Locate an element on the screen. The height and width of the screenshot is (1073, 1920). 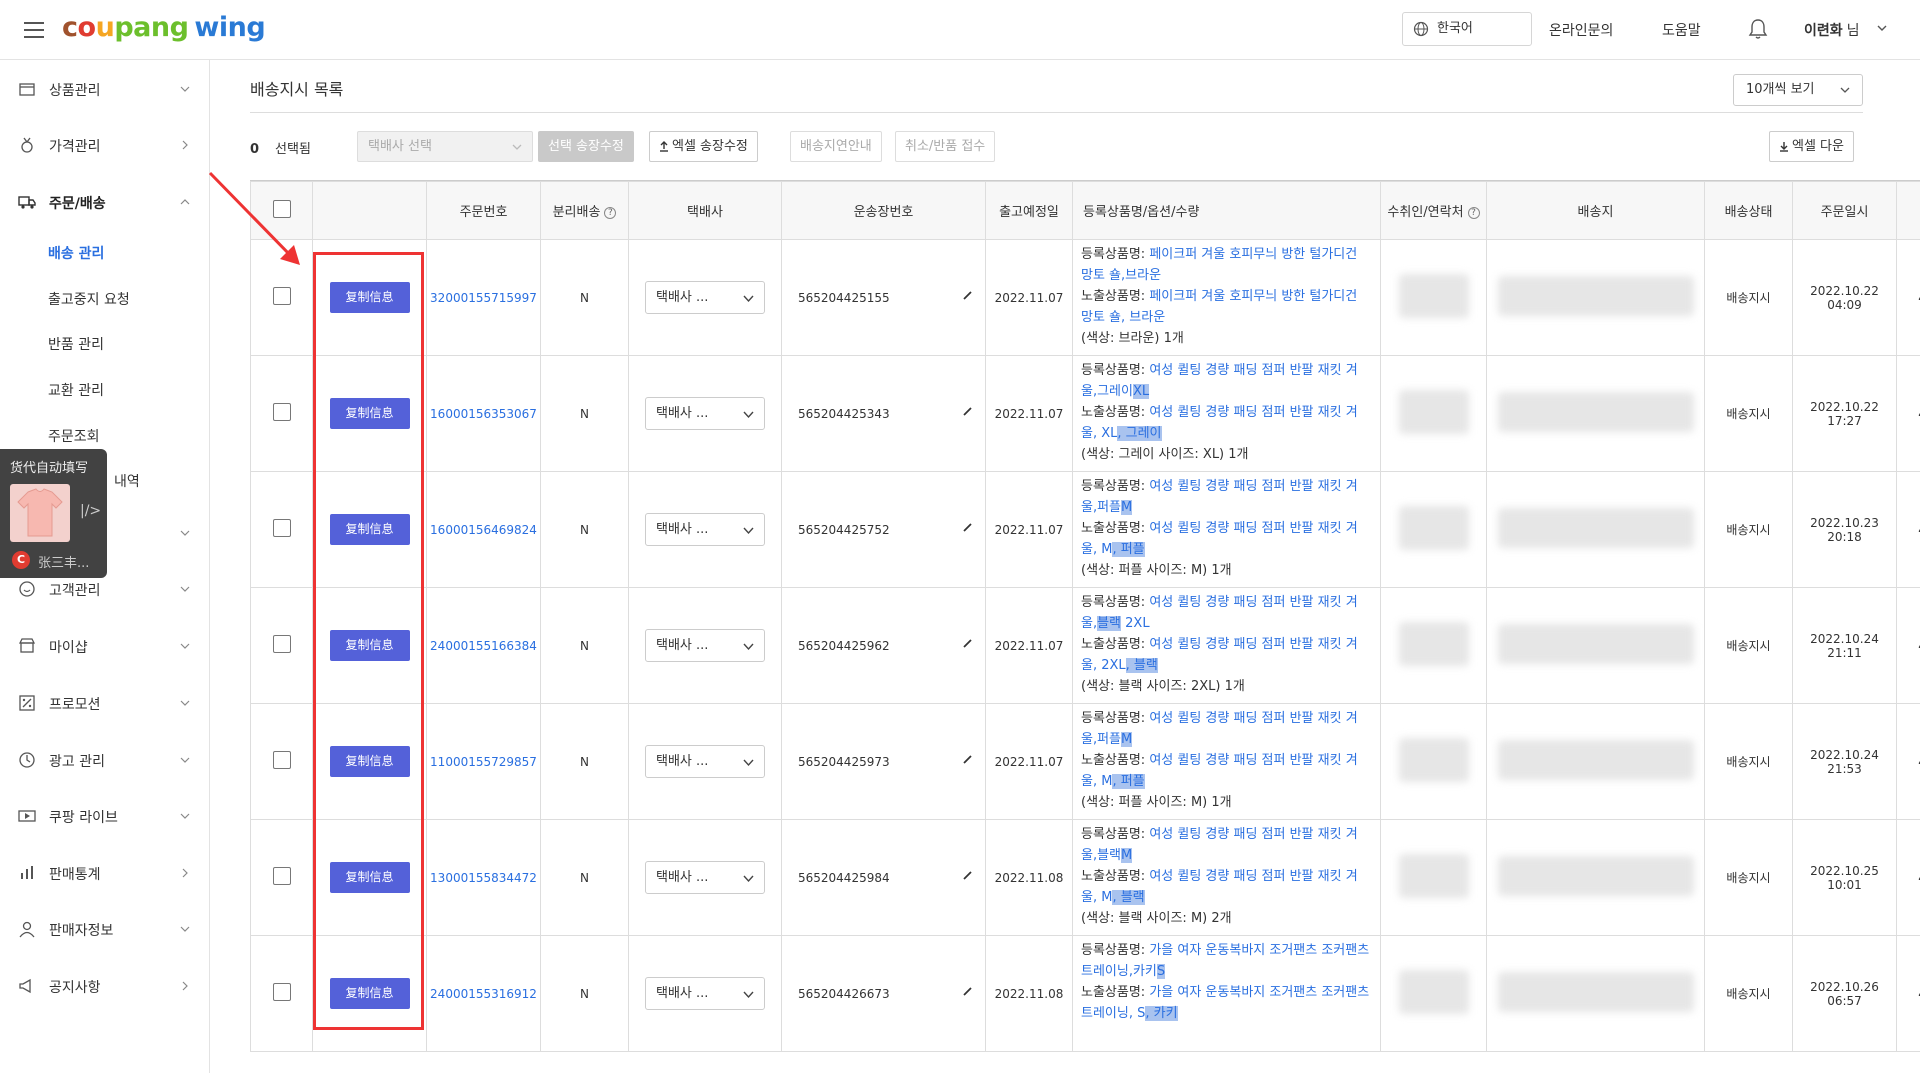
sidebar-item-coupang-live: 쿠팡 라이브 is located at coordinates (104, 816).